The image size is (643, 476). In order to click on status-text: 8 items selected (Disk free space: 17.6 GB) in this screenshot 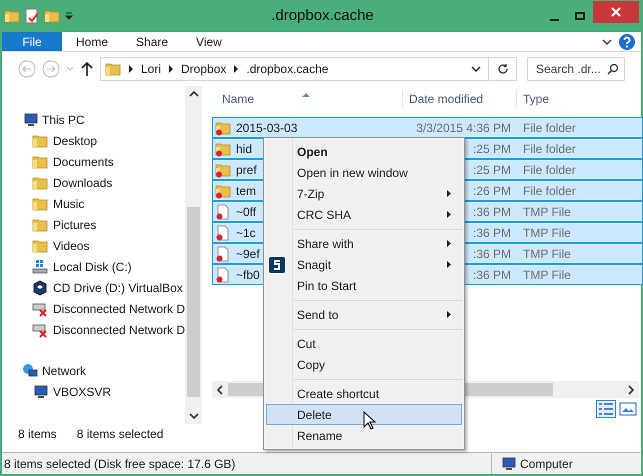, I will do `click(119, 464)`.